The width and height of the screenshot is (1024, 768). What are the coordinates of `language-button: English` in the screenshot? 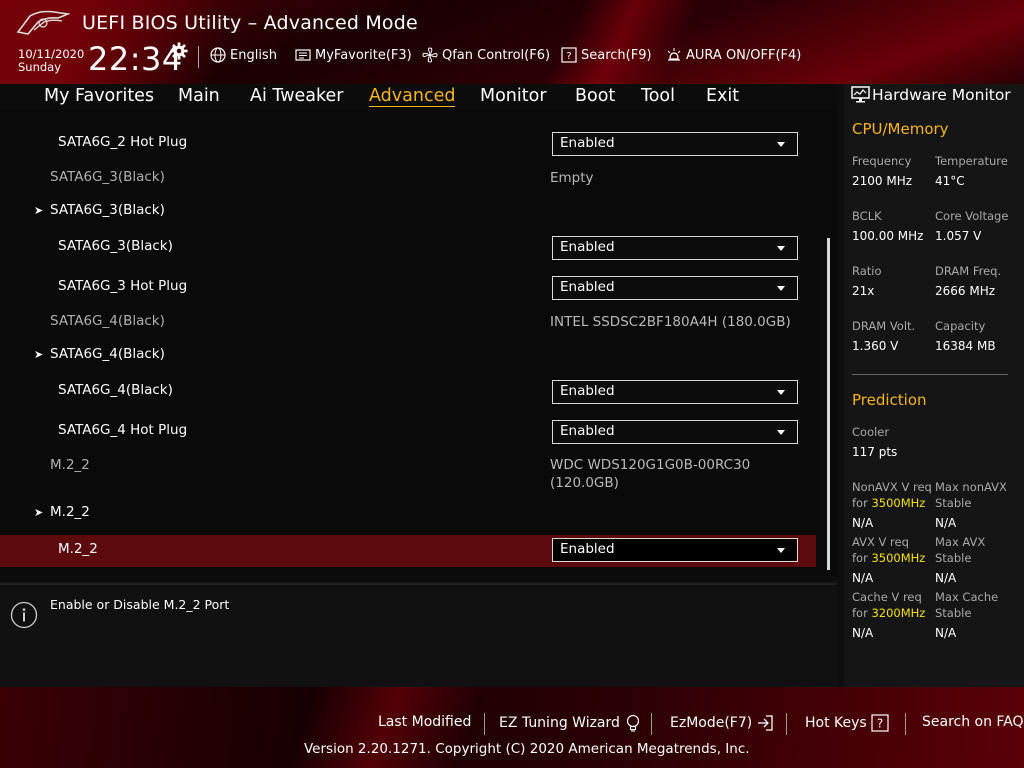 It's located at (243, 55).